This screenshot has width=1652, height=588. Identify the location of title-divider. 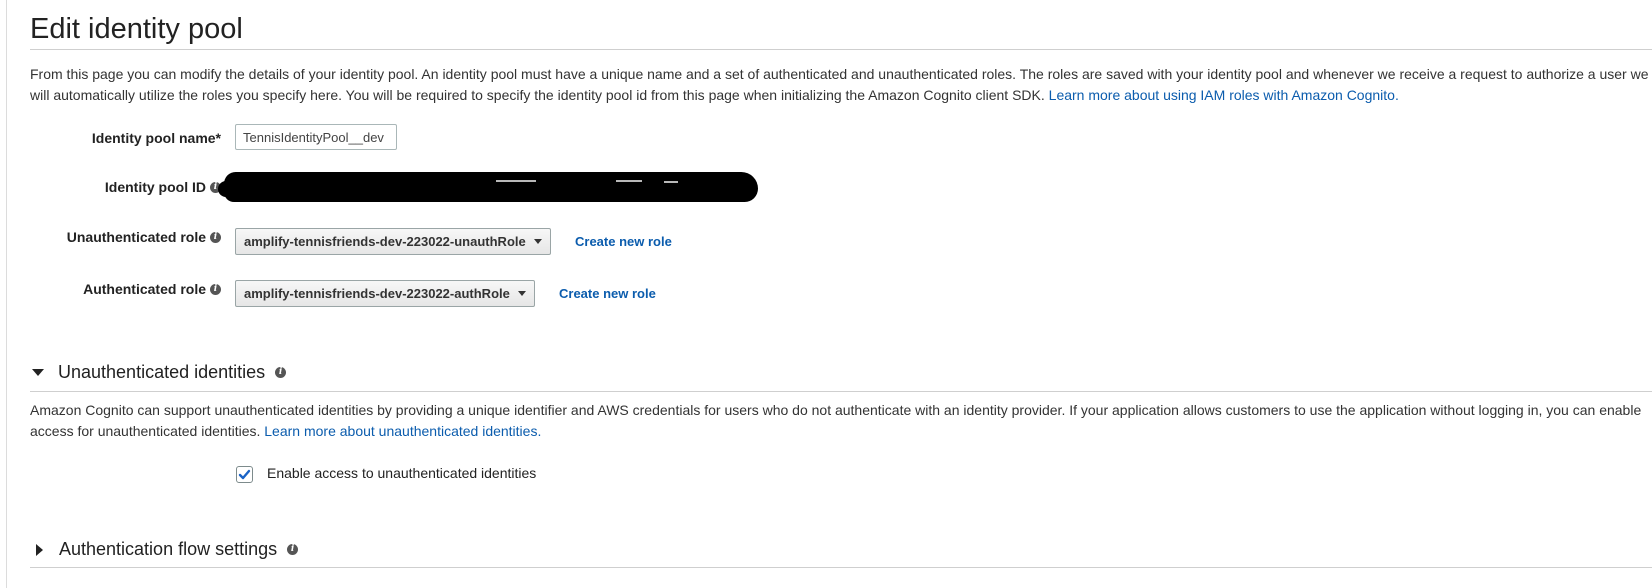
(841, 49).